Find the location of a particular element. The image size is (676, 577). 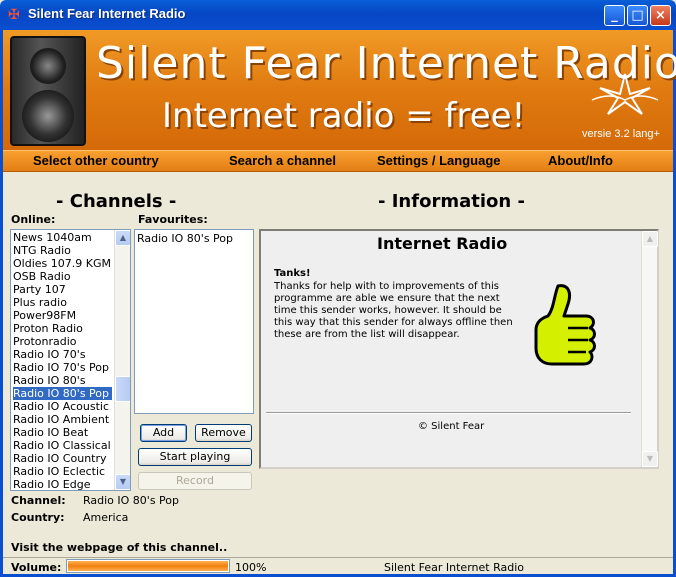

list-item: Radio IO 70's Pop is located at coordinates (62, 367).